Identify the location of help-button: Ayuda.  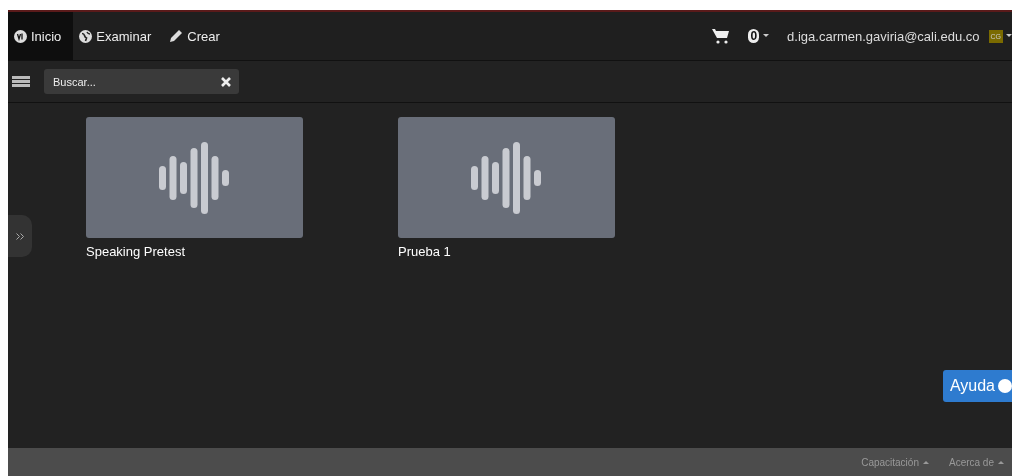
(977, 386).